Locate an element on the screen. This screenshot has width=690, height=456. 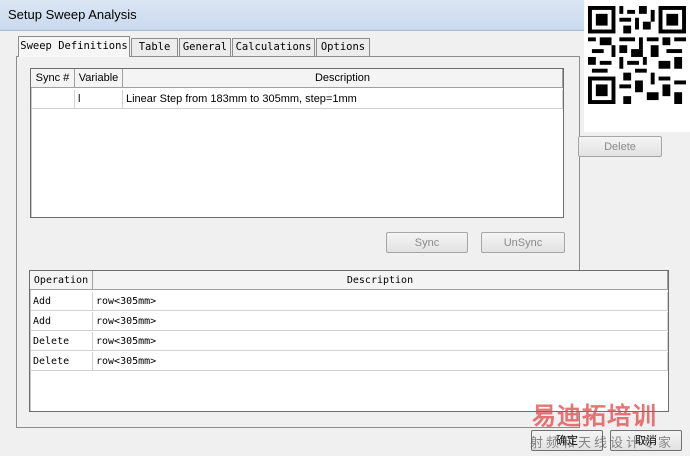
column-header-op-description: Description is located at coordinates (380, 280).